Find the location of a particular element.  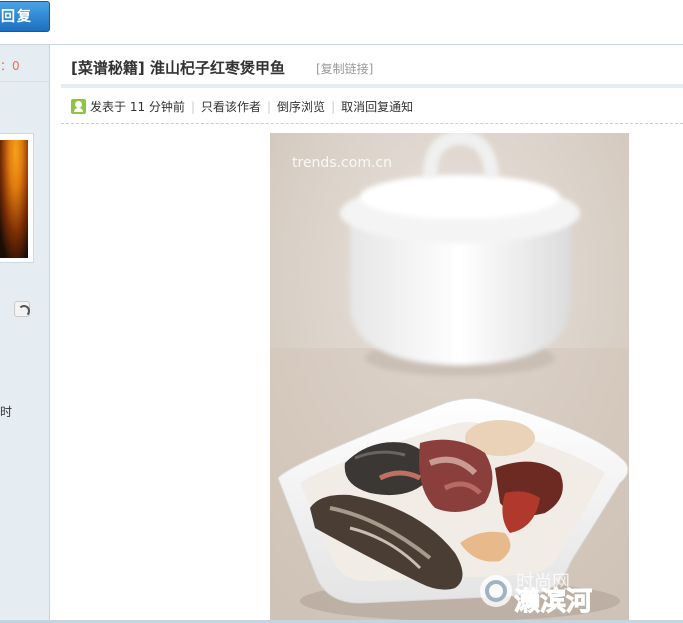

reply-button-label: 回复 is located at coordinates (17, 17).